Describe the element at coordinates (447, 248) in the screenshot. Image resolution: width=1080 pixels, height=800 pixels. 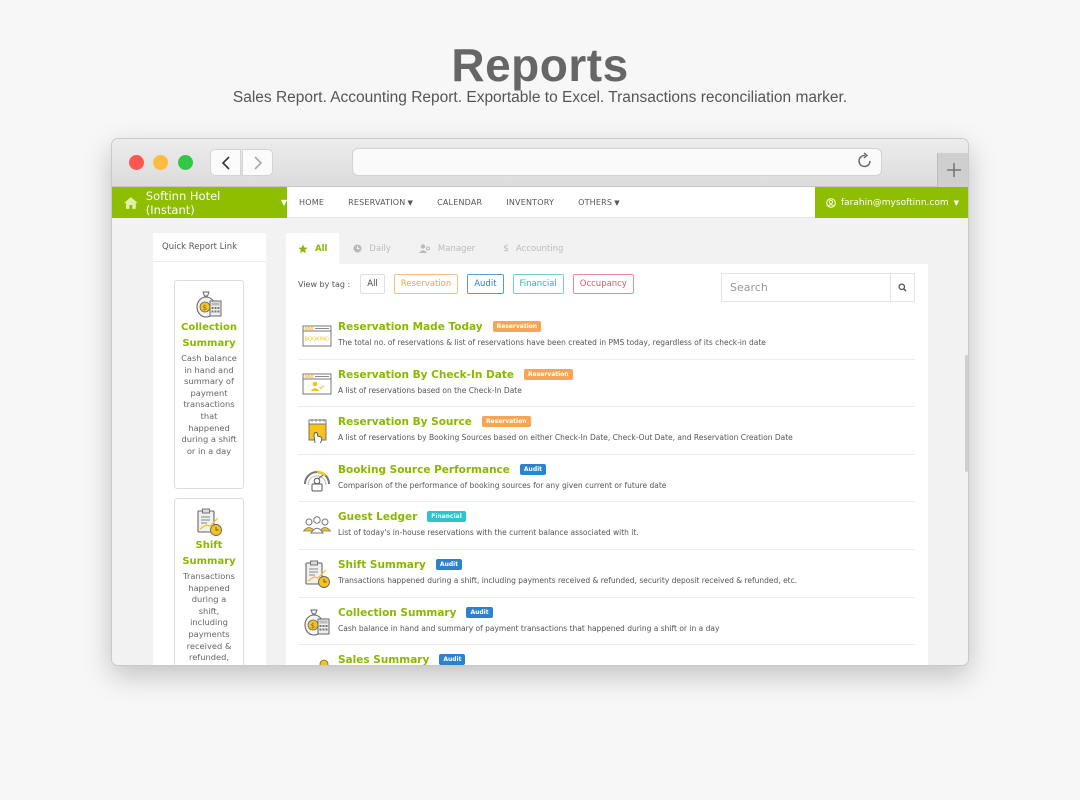
I see `tab-manager: Manager` at that location.